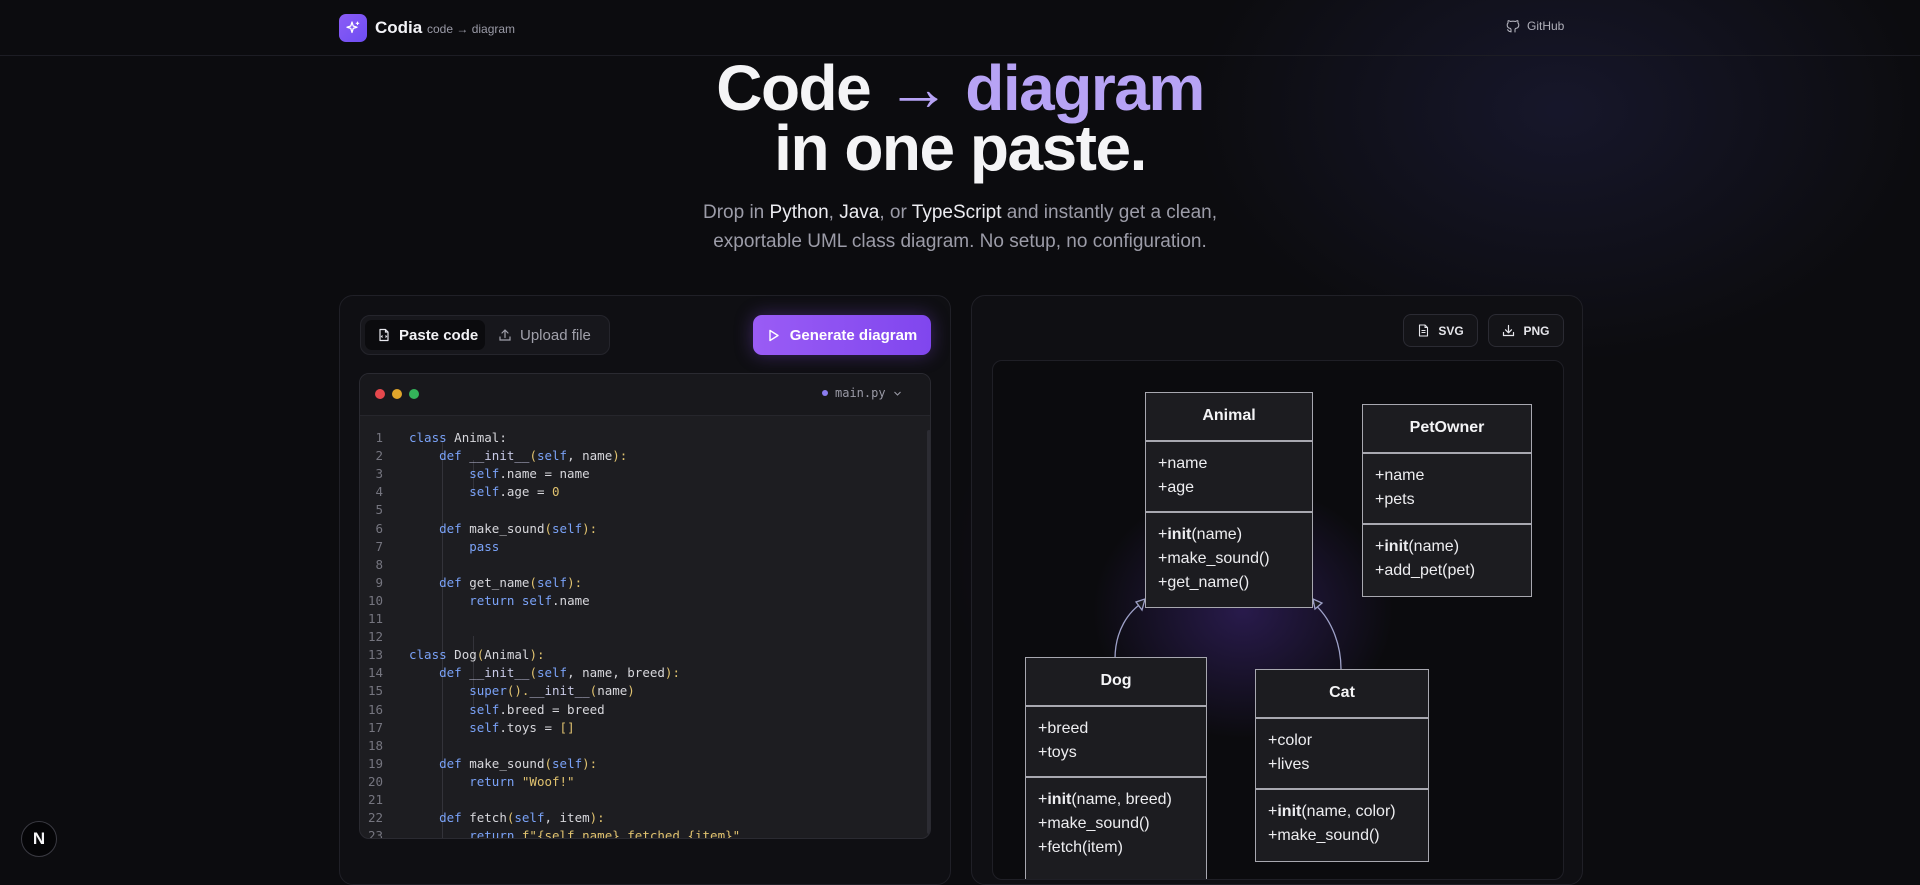 The image size is (1920, 885). I want to click on file-name: main.py, so click(860, 393).